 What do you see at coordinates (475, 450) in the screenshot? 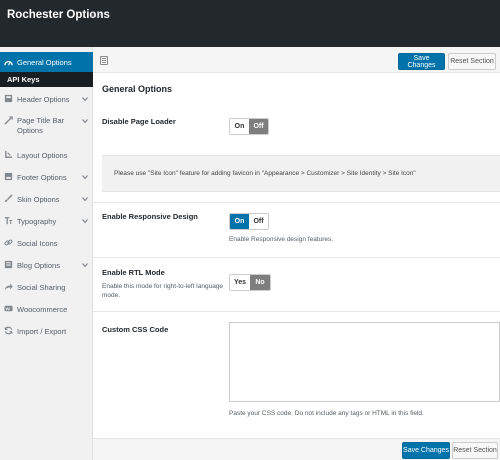
I see `reset-section-button-bottom: Reset Section` at bounding box center [475, 450].